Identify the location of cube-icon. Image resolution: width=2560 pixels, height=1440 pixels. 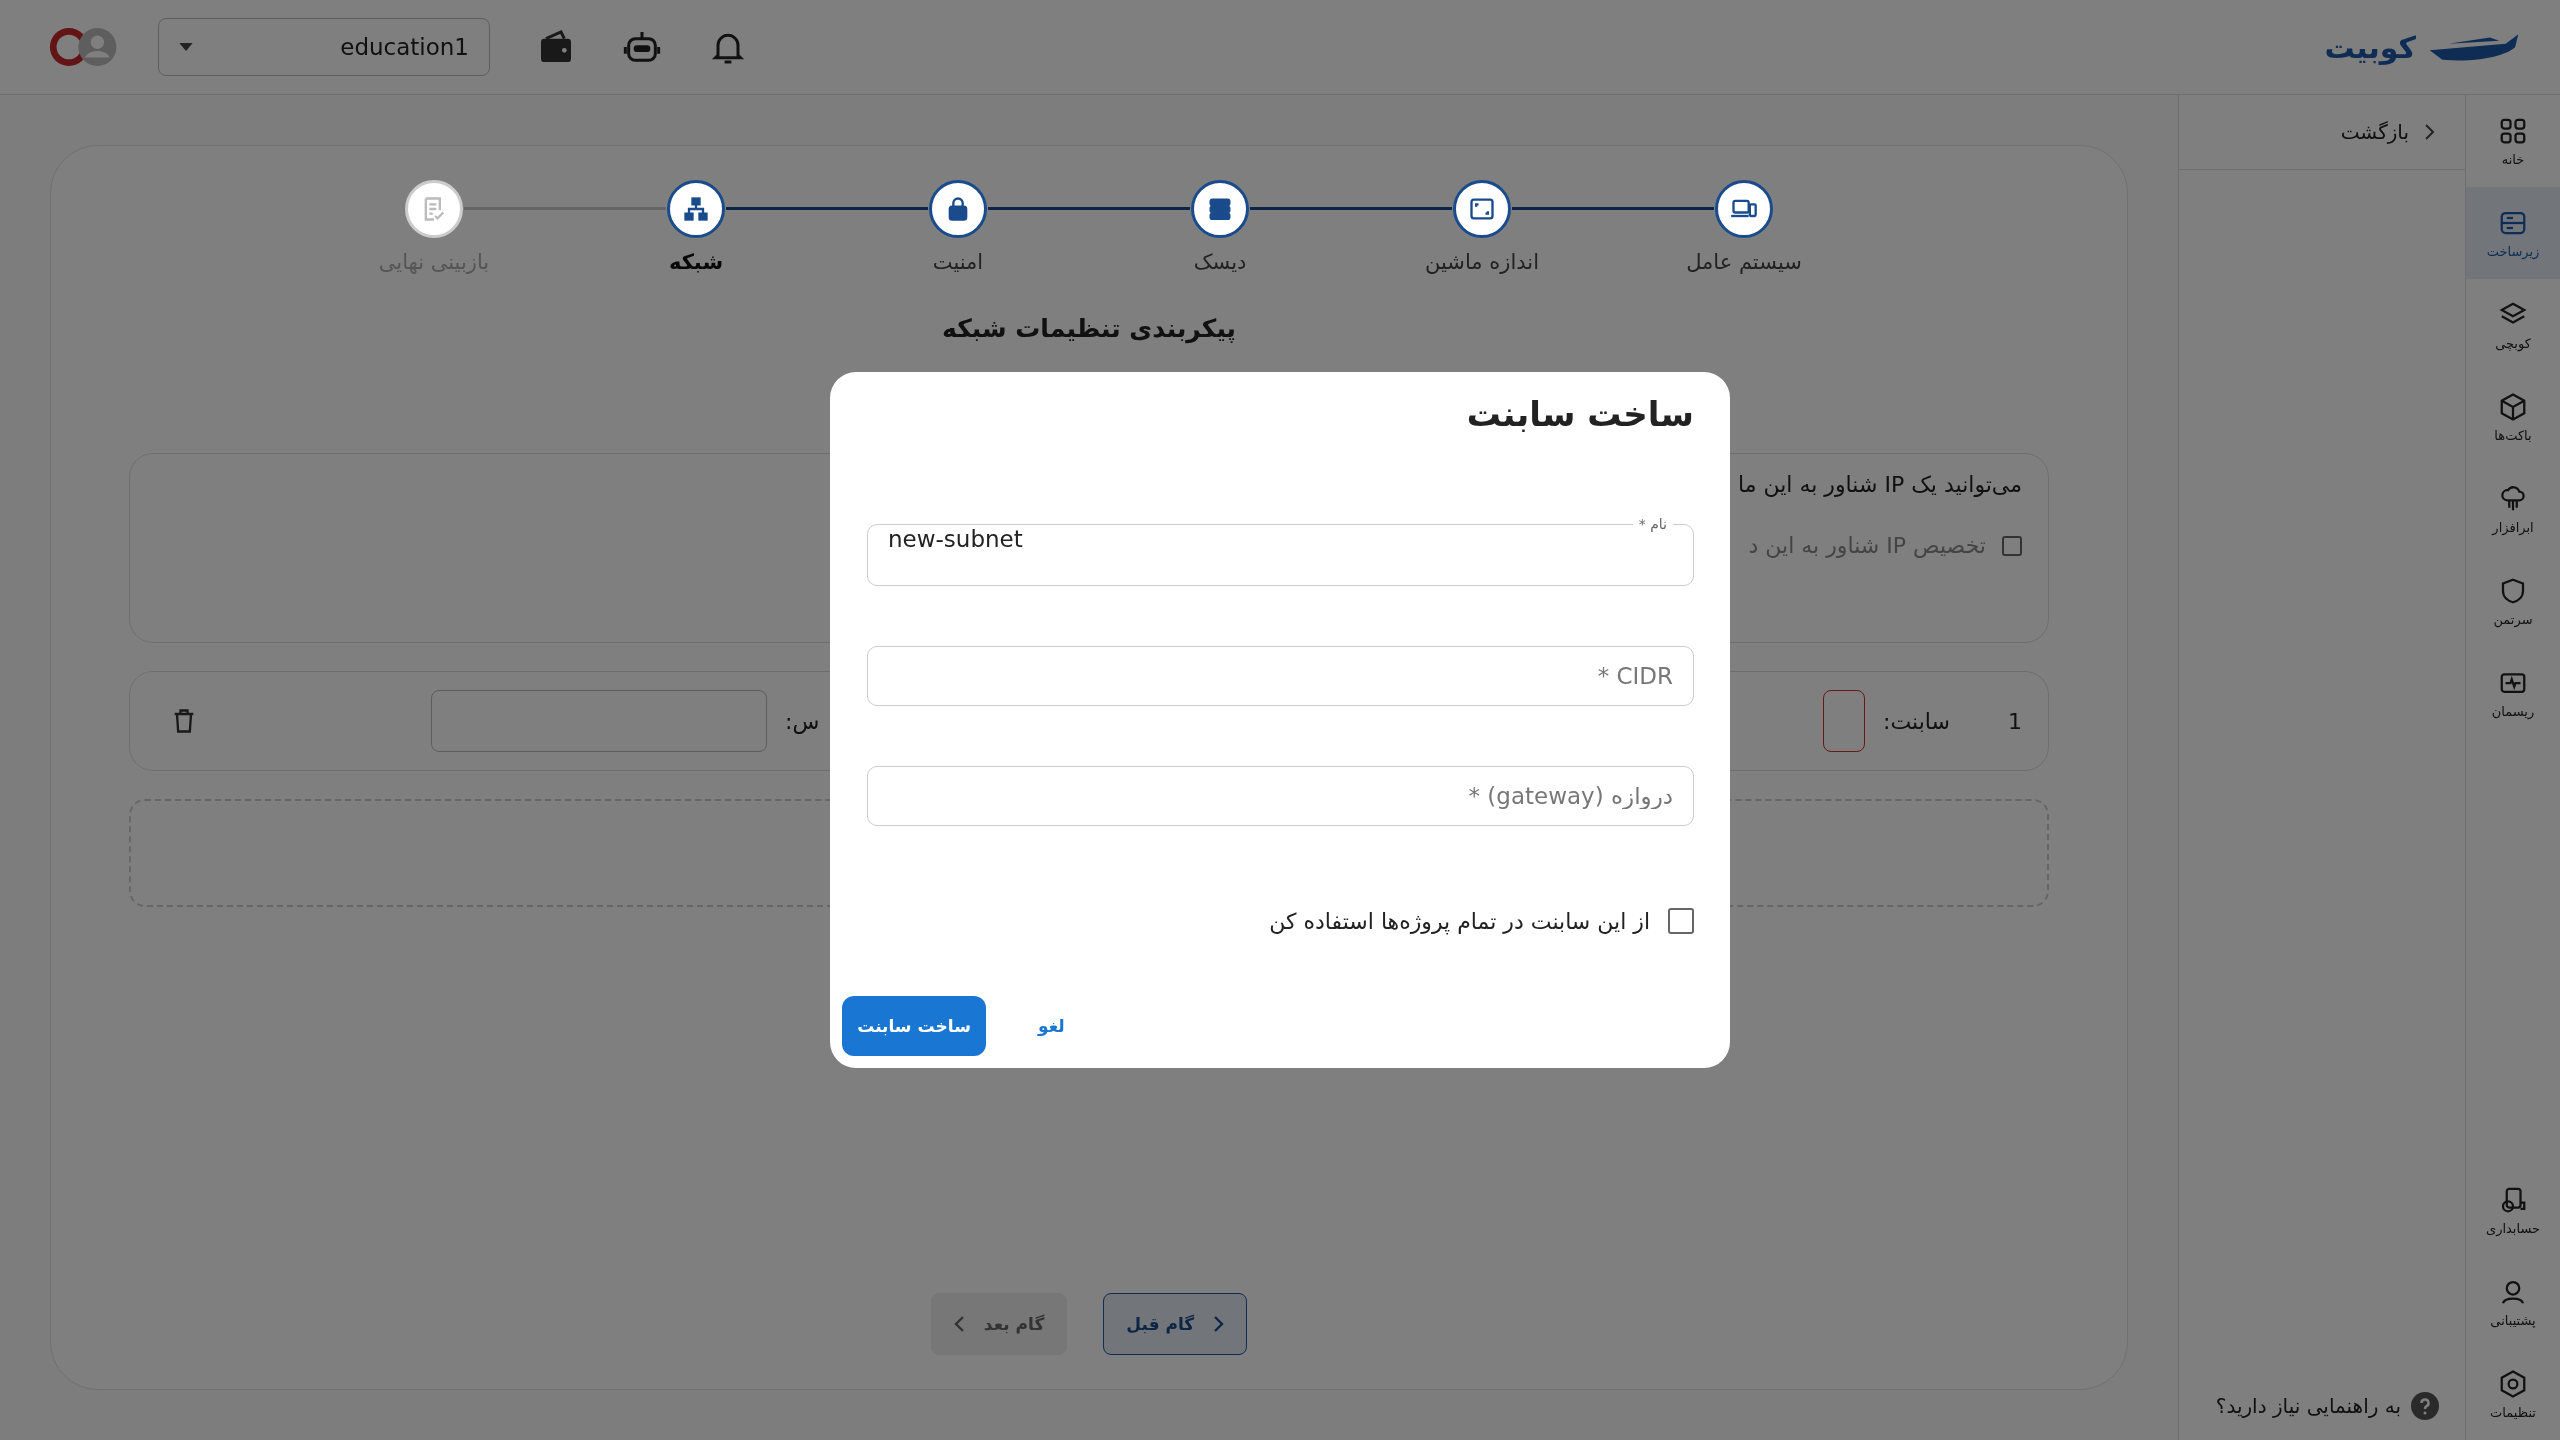
(2513, 406).